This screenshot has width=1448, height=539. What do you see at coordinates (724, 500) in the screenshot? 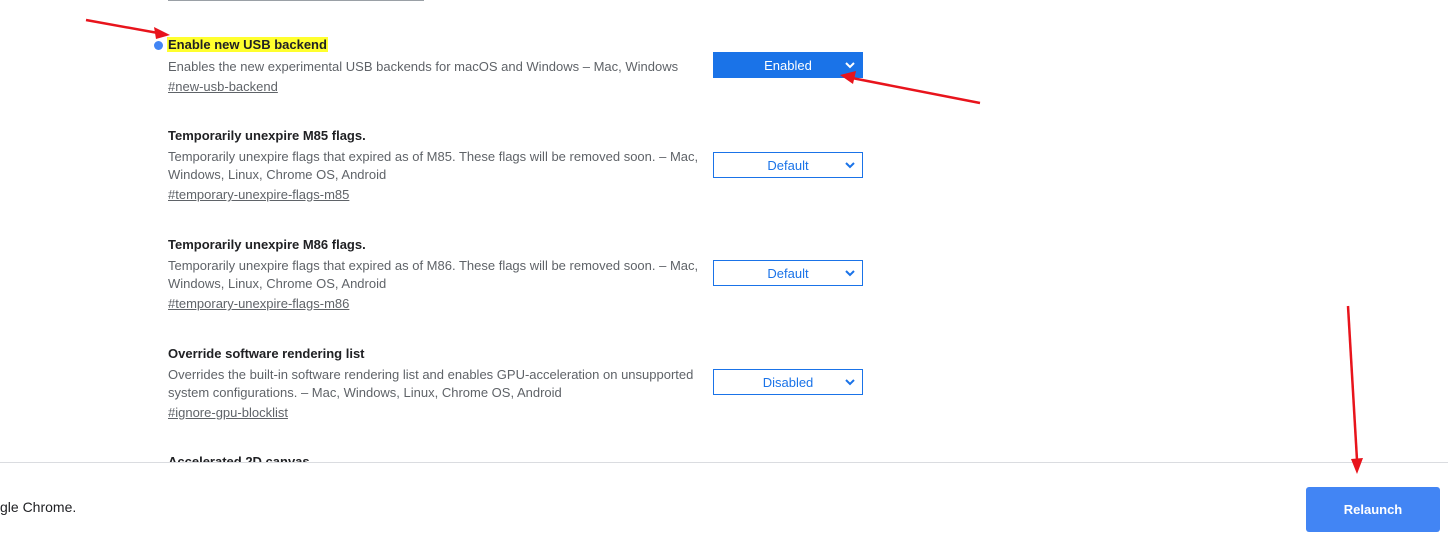
I see `relaunch-footer: gle Chrome. Relaunch` at bounding box center [724, 500].